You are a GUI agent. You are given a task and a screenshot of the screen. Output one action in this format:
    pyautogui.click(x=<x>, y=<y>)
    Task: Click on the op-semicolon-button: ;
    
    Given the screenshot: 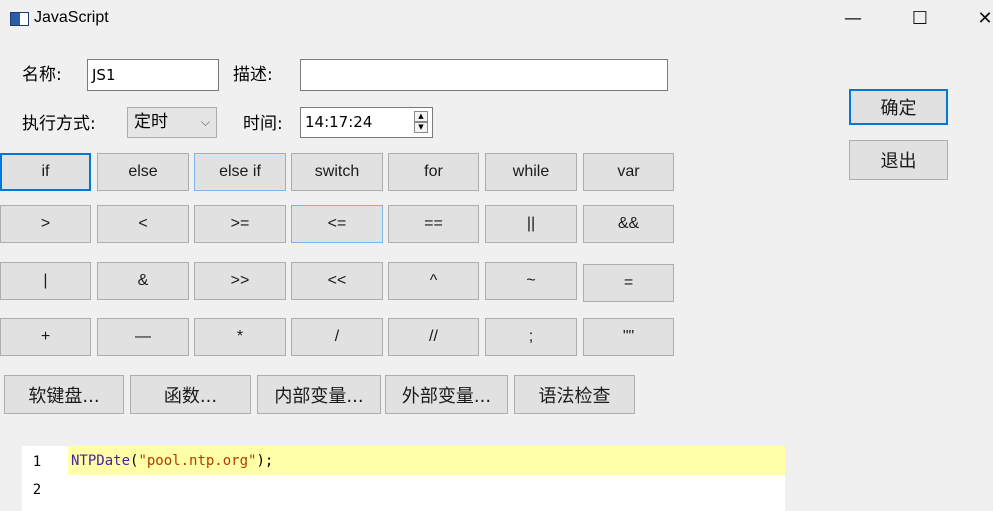 What is the action you would take?
    pyautogui.click(x=531, y=337)
    